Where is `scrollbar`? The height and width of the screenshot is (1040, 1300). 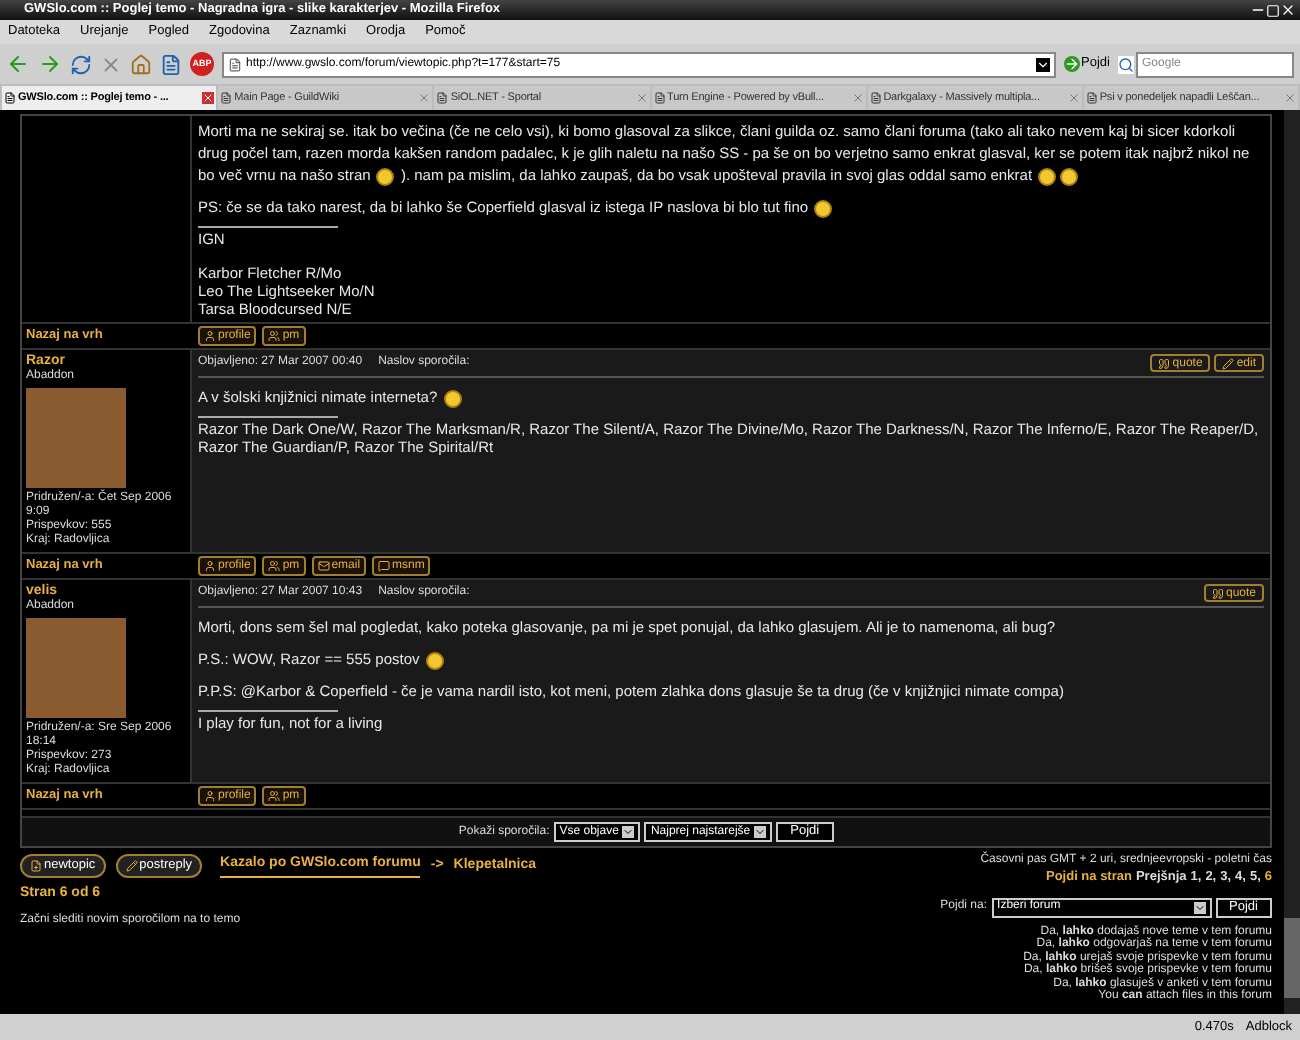 scrollbar is located at coordinates (1292, 562).